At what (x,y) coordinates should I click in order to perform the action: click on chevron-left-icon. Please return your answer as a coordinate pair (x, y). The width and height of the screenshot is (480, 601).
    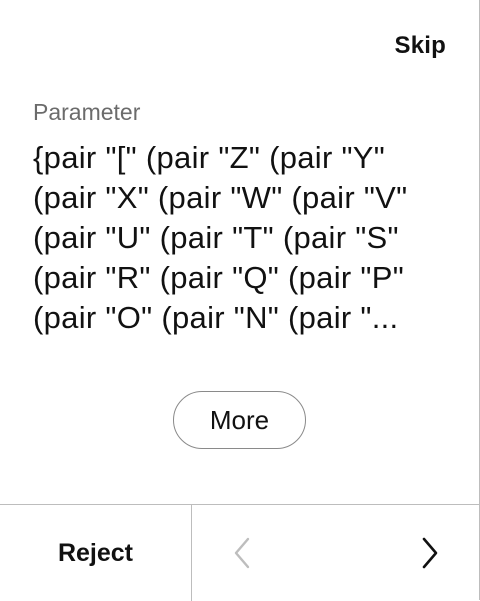
    Looking at the image, I should click on (242, 553).